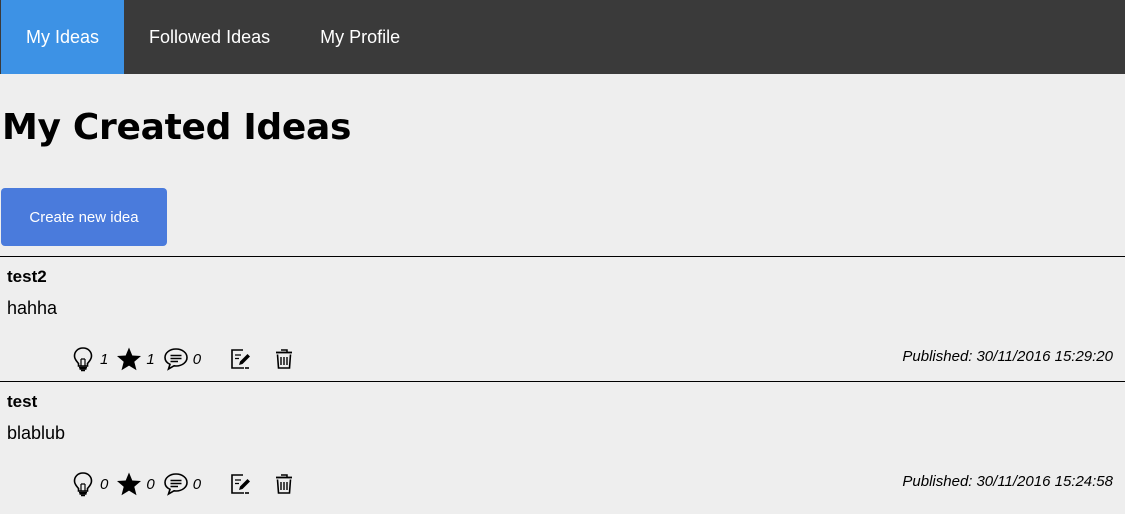 Image resolution: width=1125 pixels, height=514 pixels. I want to click on create-new-idea-button: Create new idea, so click(84, 217).